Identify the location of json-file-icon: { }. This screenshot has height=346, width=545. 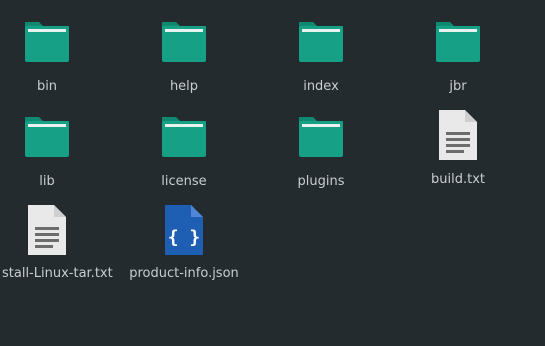
(184, 229).